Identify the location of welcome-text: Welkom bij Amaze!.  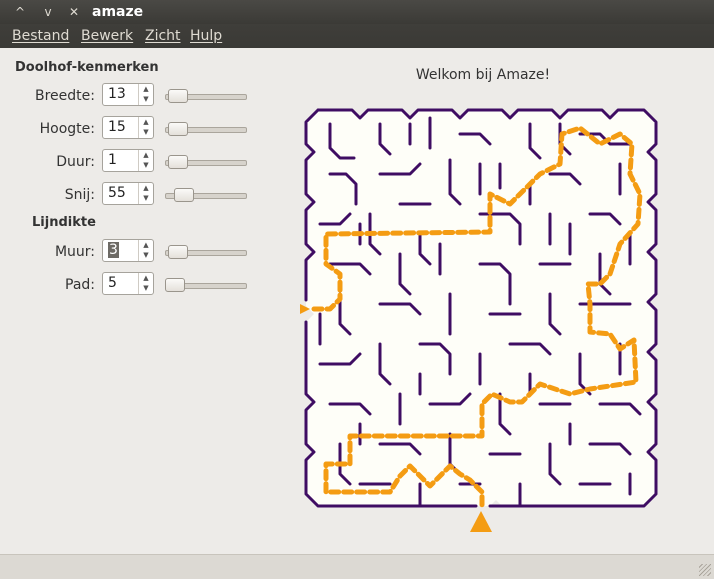
(483, 75).